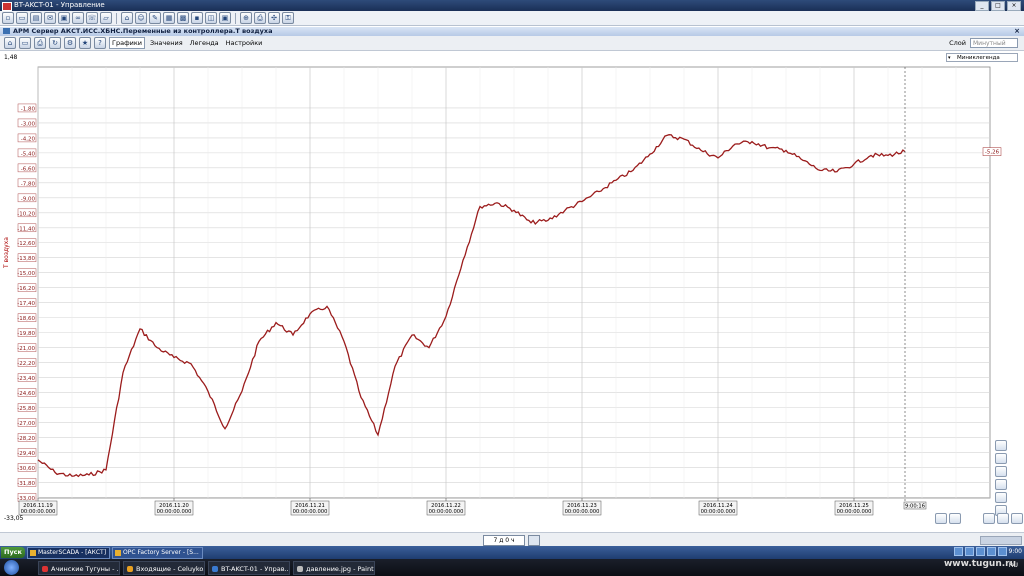 The height and width of the screenshot is (576, 1024). Describe the element at coordinates (183, 18) in the screenshot. I see `grid-icon: ▩` at that location.